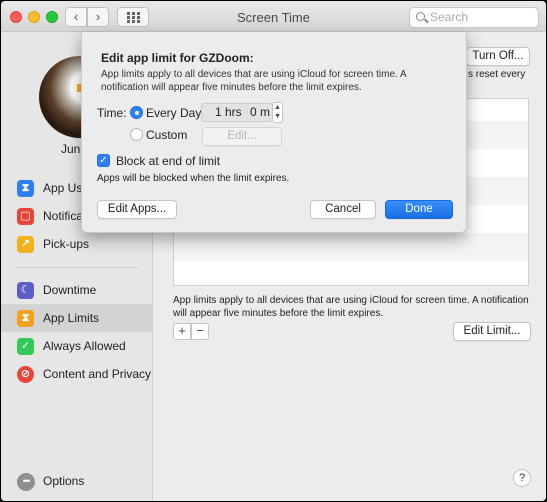 The width and height of the screenshot is (547, 502). I want to click on sidebar-item-downtime: ☾ Downtime, so click(77, 290).